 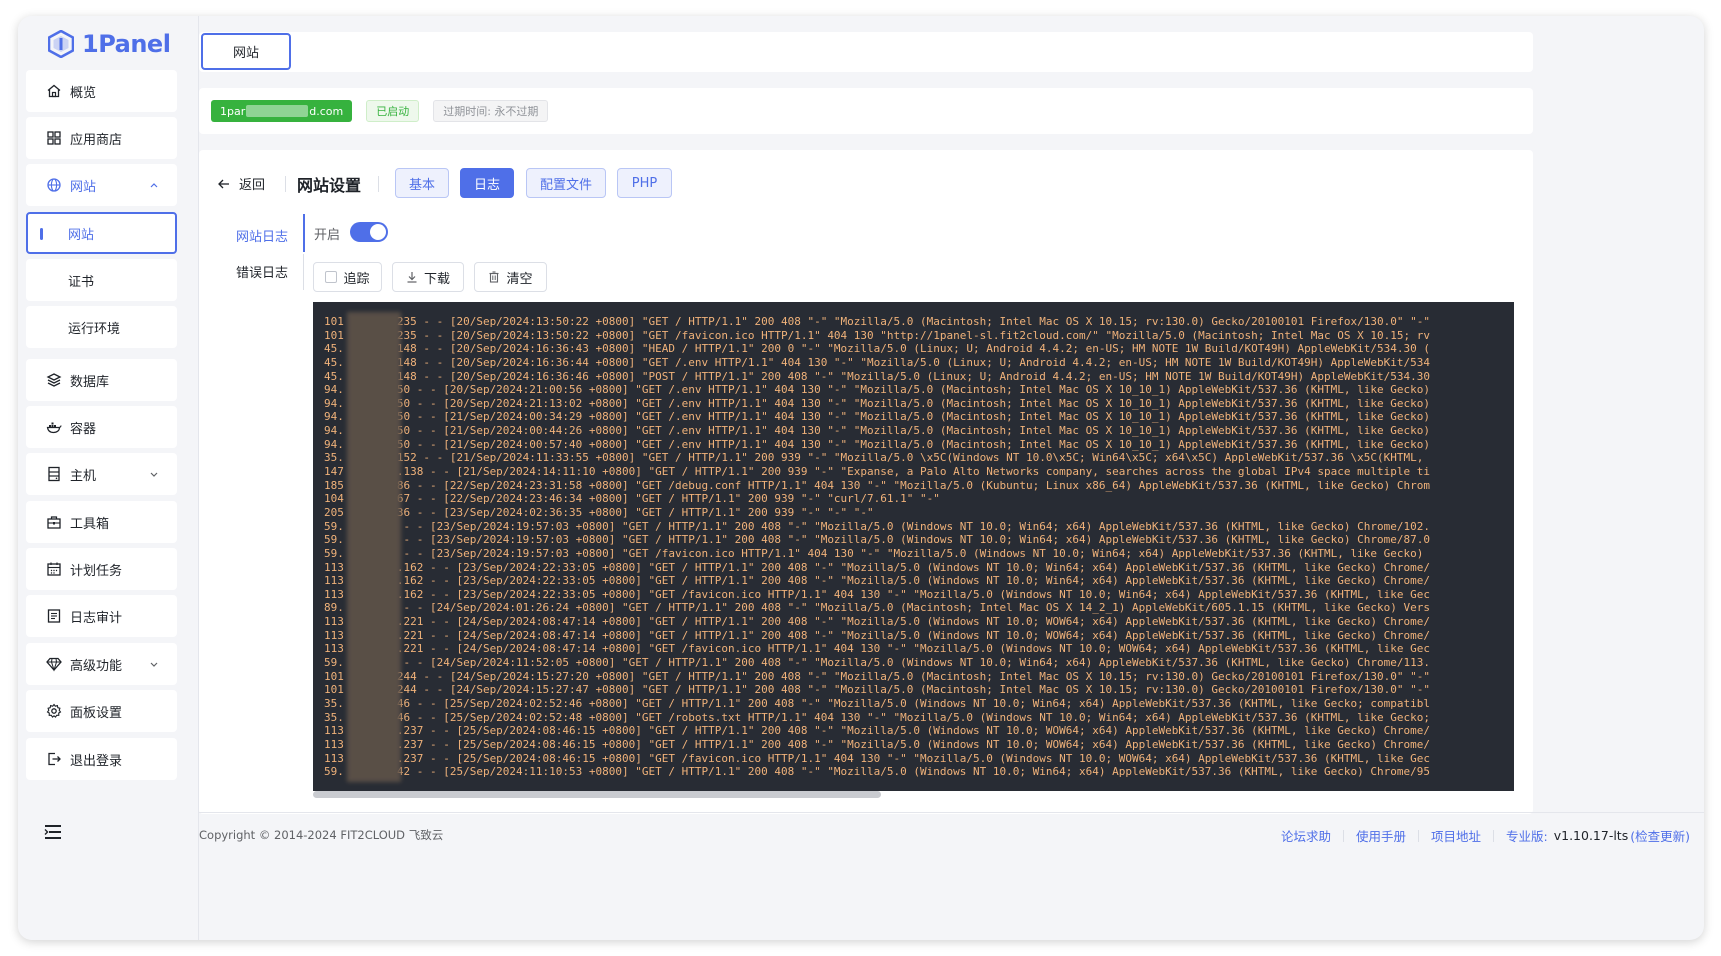 What do you see at coordinates (54, 616) in the screenshot?
I see `log-icon` at bounding box center [54, 616].